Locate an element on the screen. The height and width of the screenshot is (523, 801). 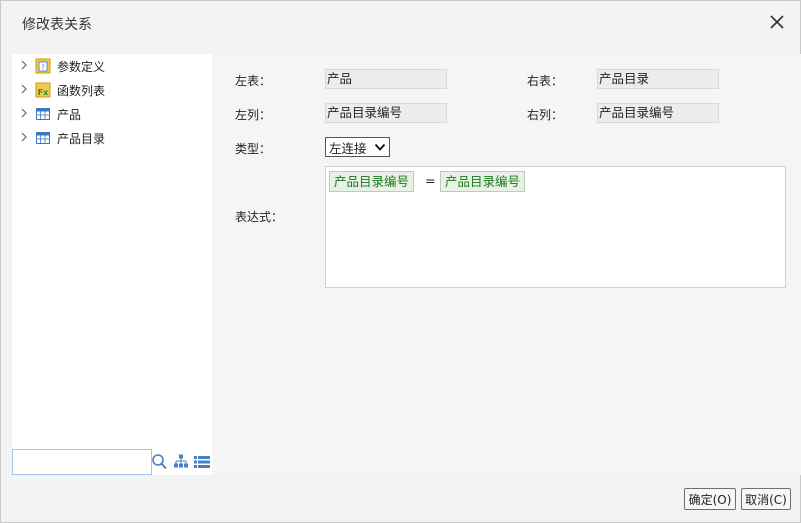
tree-item-parameters: ? 参数定义 is located at coordinates (112, 66).